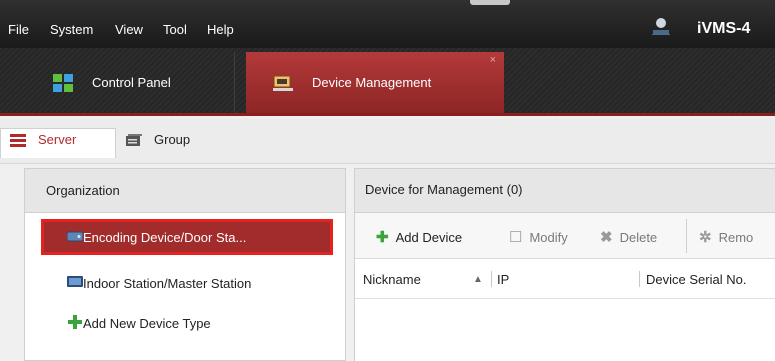 This screenshot has height=361, width=775. What do you see at coordinates (283, 83) in the screenshot?
I see `device-manager-icon` at bounding box center [283, 83].